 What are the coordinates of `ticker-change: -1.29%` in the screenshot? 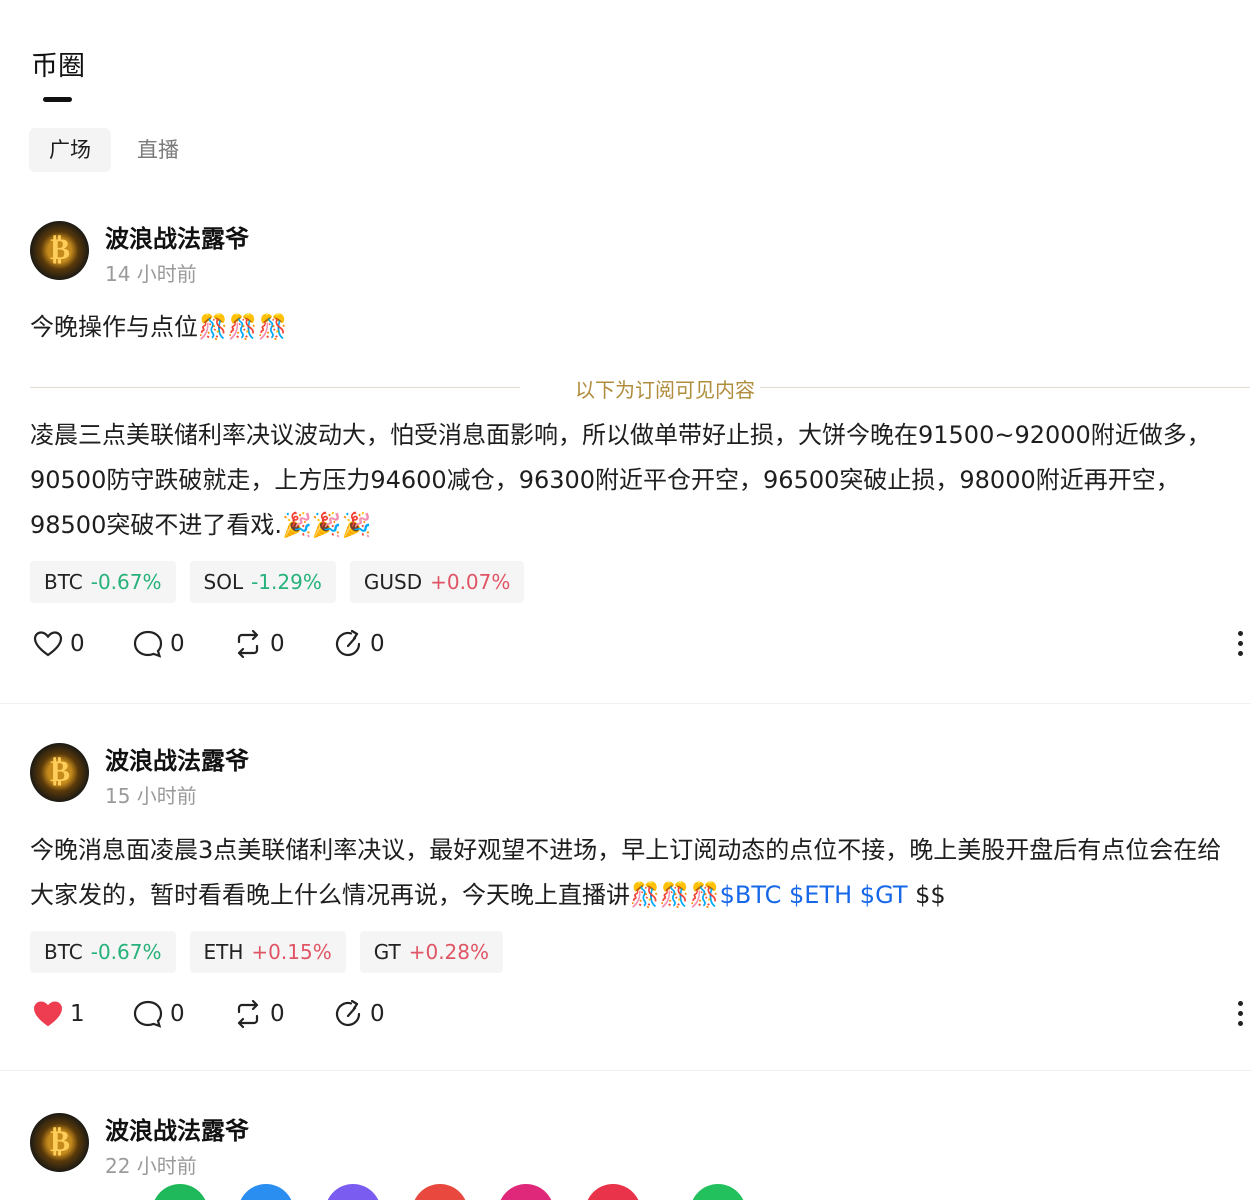 It's located at (286, 582).